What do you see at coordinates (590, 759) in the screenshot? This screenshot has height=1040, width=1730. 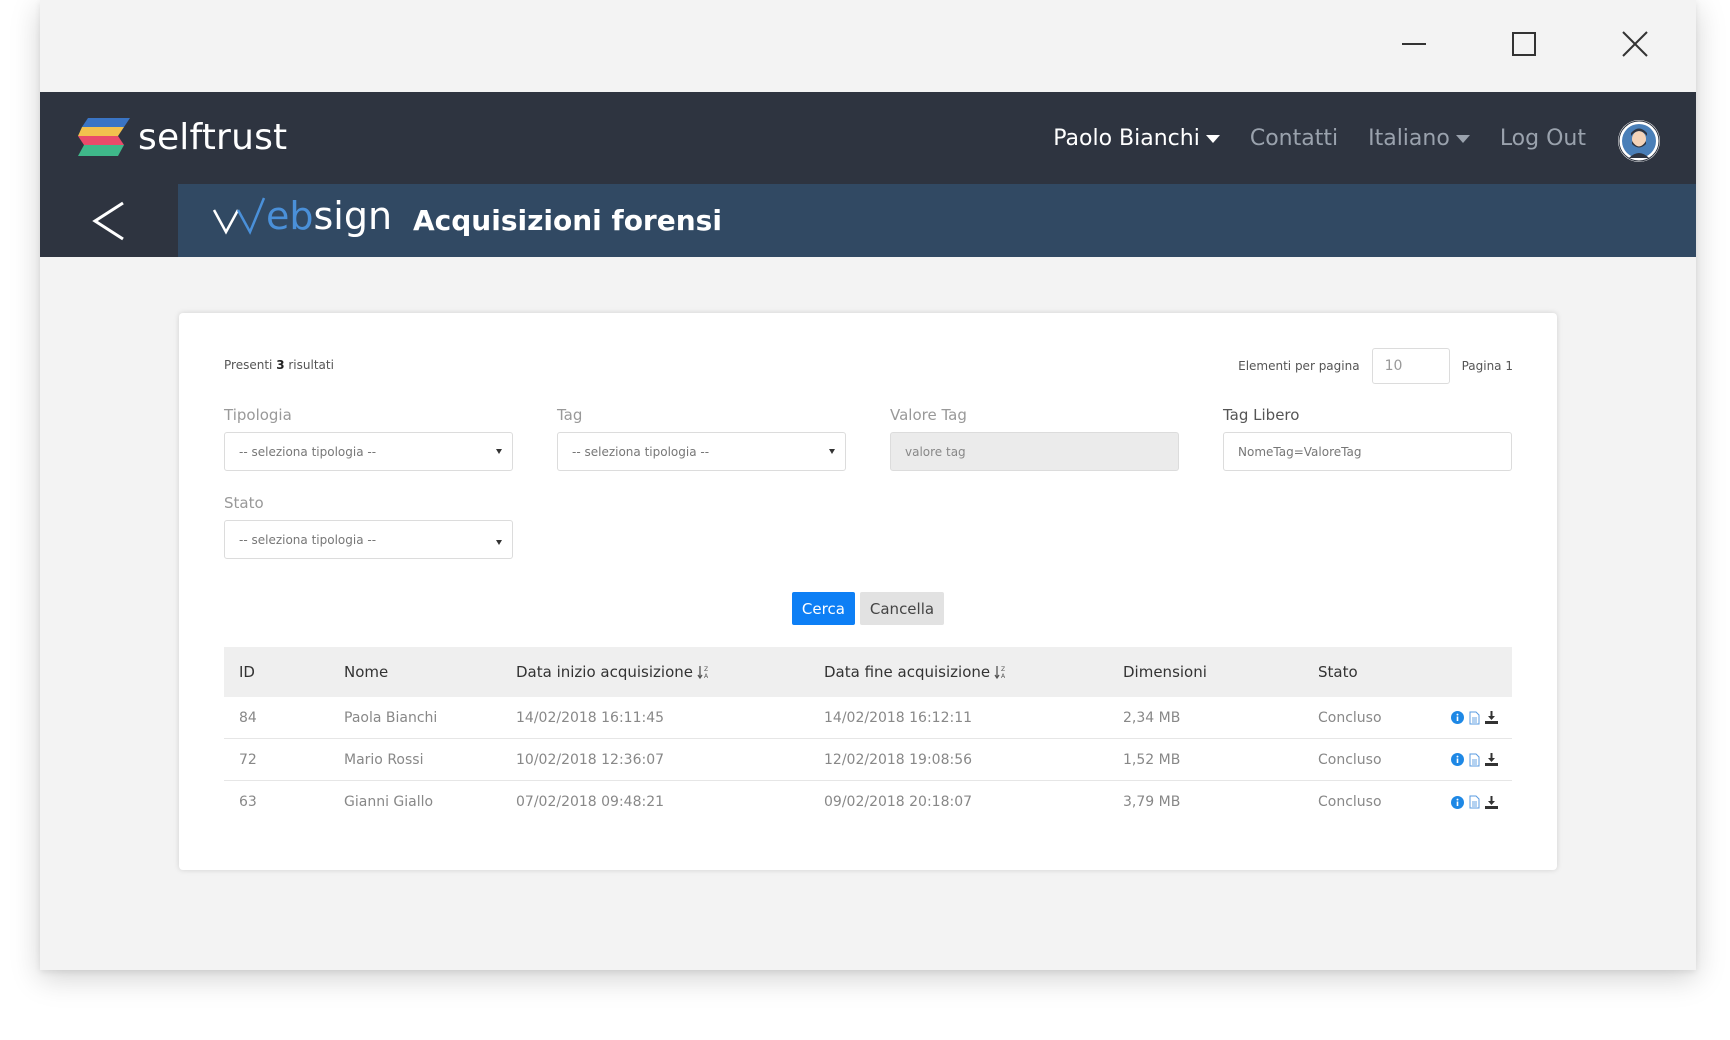 I see `cell-start: 10/02/2018 12:36:07` at bounding box center [590, 759].